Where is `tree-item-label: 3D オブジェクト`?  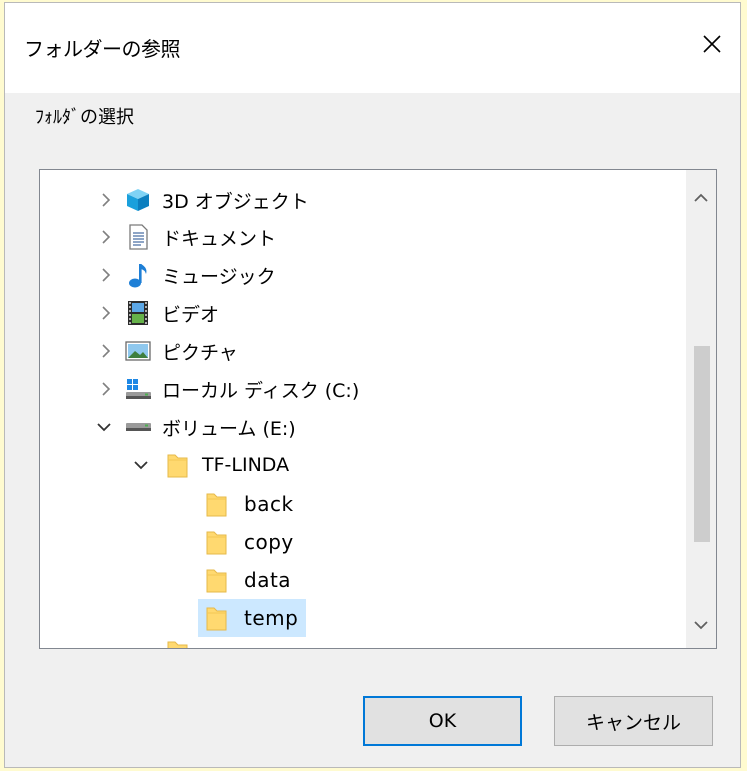 tree-item-label: 3D オブジェクト is located at coordinates (235, 201).